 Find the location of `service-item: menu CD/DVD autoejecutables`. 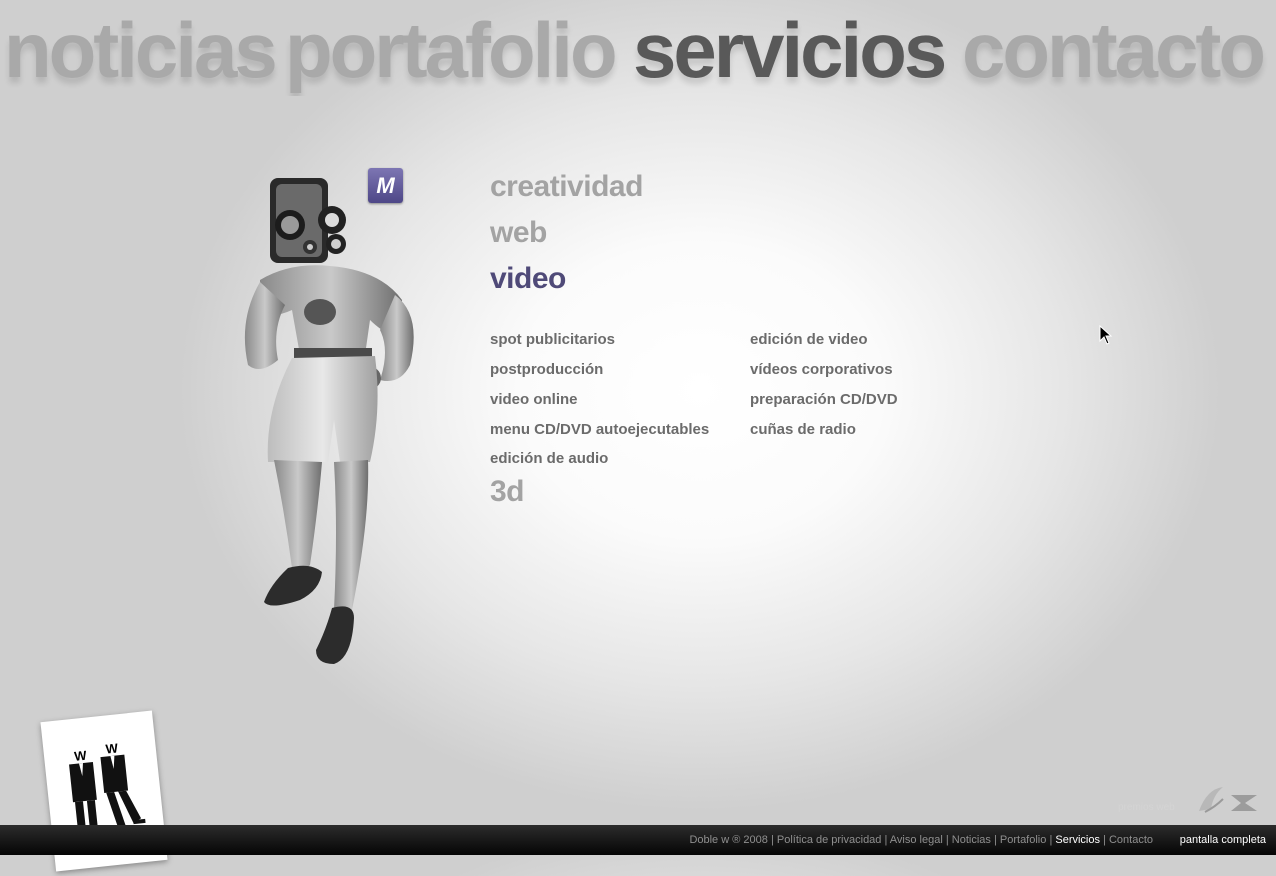

service-item: menu CD/DVD autoejecutables is located at coordinates (599, 429).